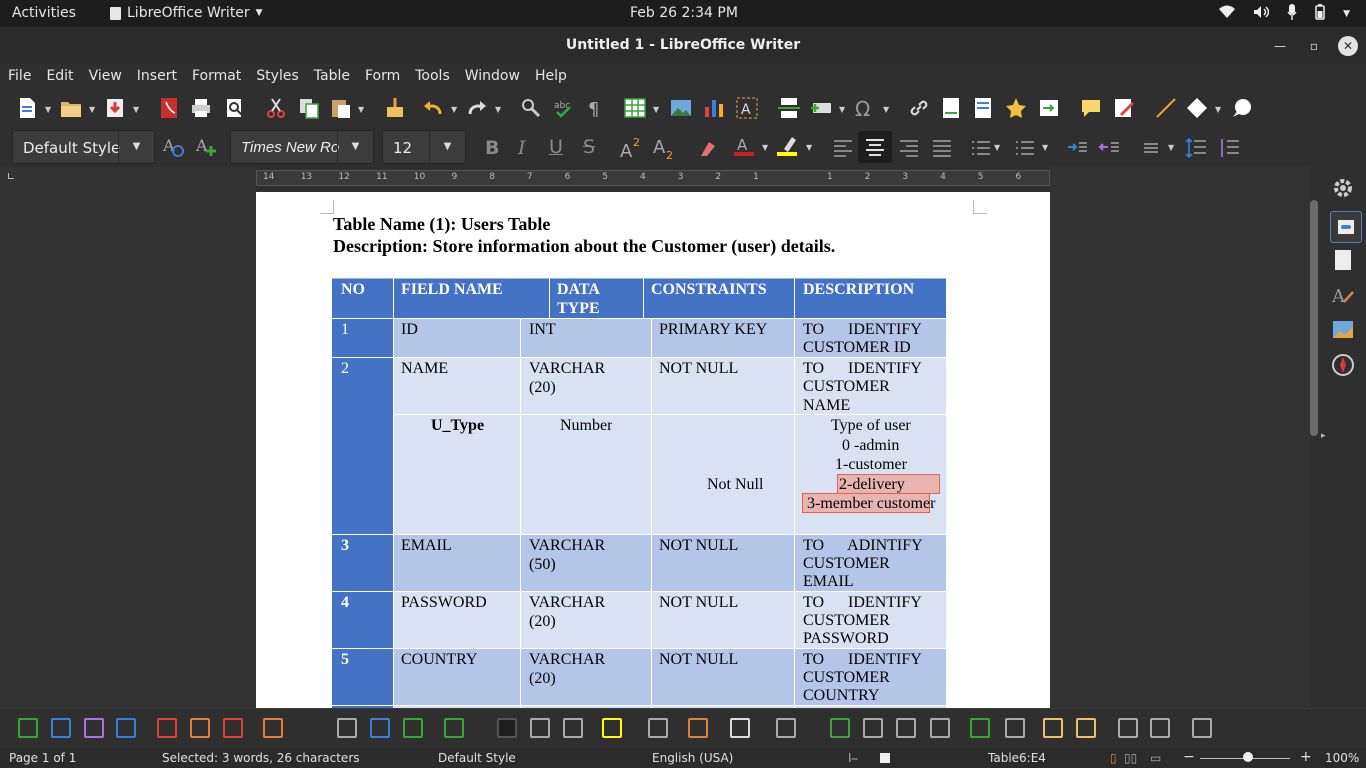  I want to click on sidebar-tab-gallery-icon, so click(1343, 330).